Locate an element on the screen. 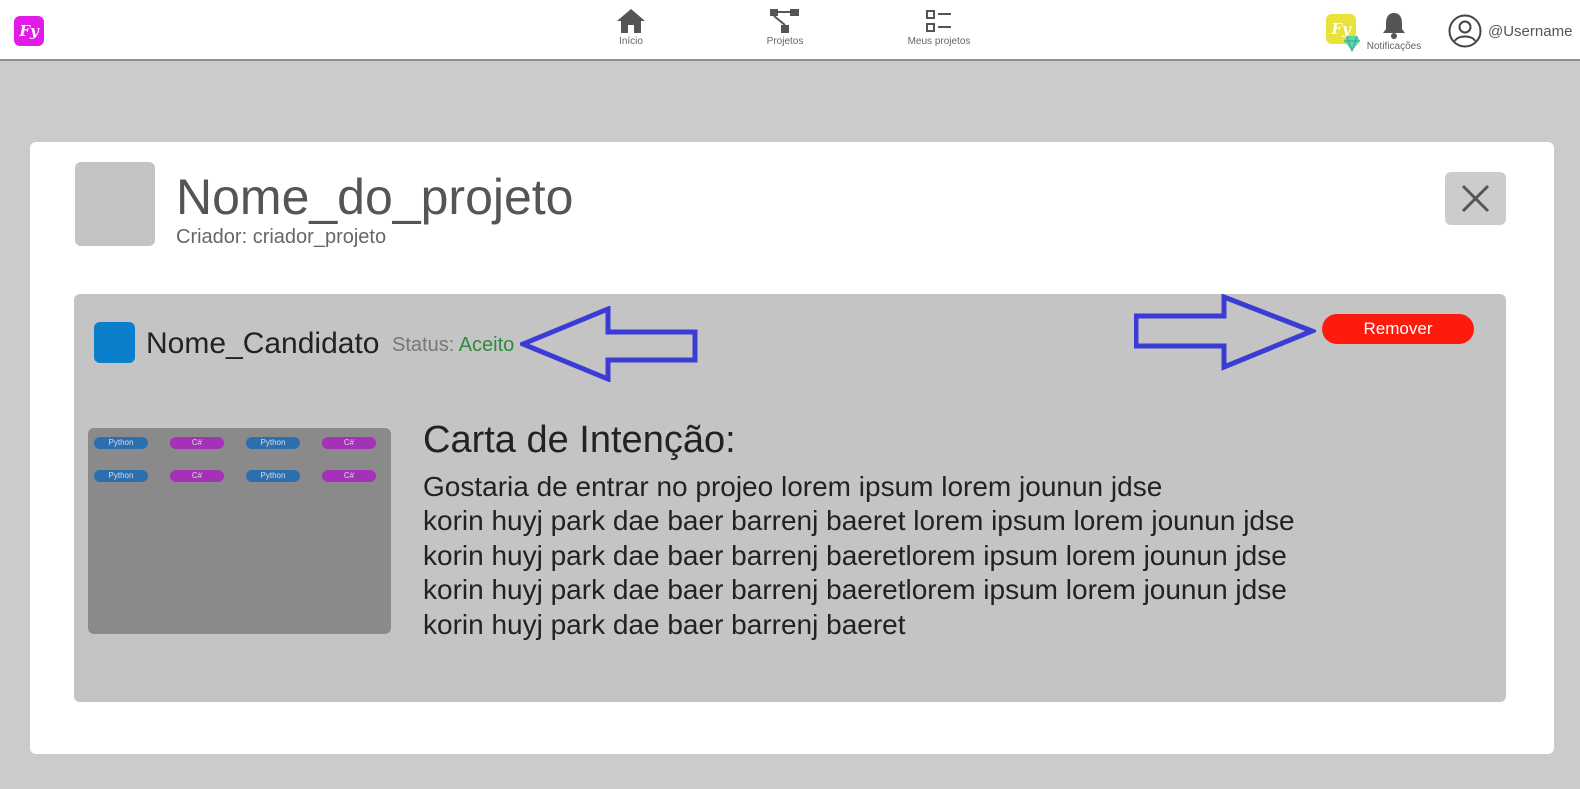 This screenshot has width=1580, height=789. close-icon is located at coordinates (1475, 198).